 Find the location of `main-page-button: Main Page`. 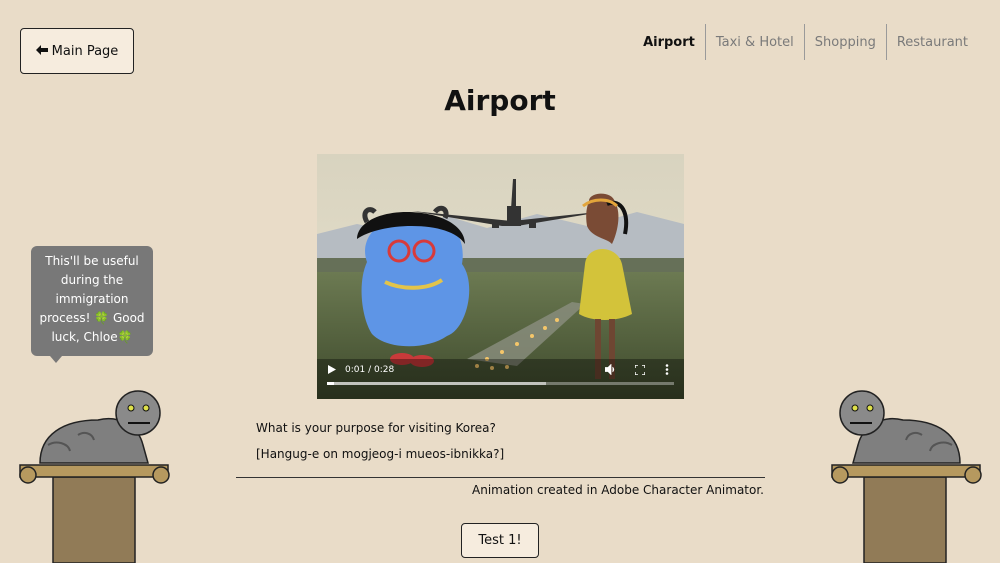

main-page-button: Main Page is located at coordinates (77, 51).